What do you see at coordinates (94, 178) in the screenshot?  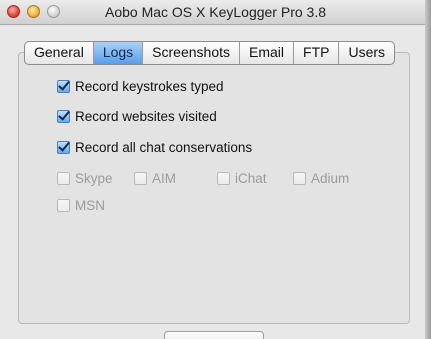 I see `skype-label: Skype` at bounding box center [94, 178].